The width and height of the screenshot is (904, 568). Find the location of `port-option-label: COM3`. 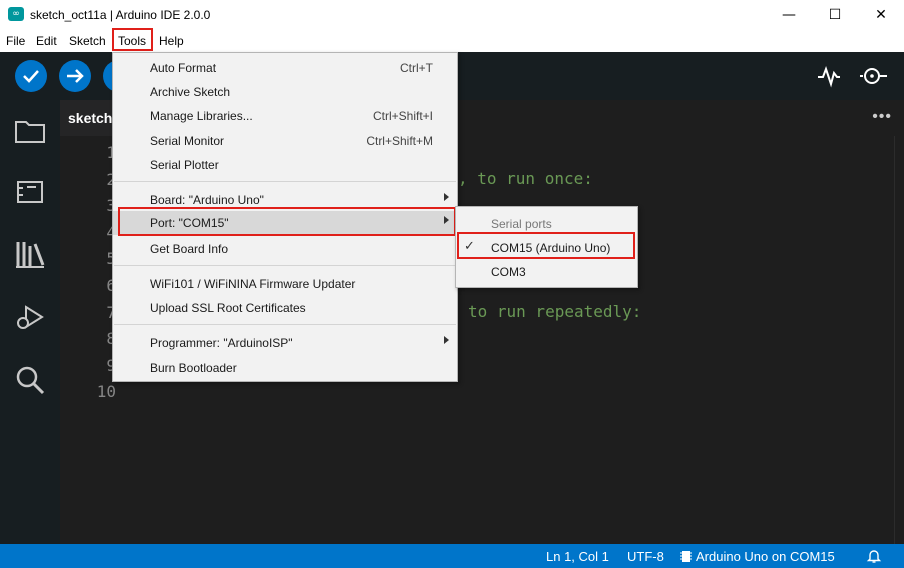

port-option-label: COM3 is located at coordinates (508, 272).